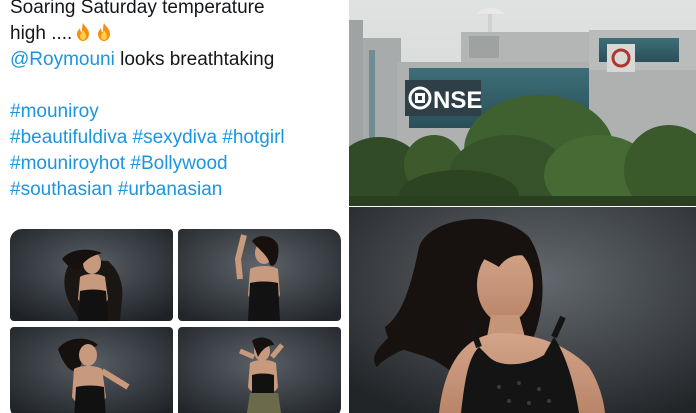 This screenshot has height=413, width=696. Describe the element at coordinates (137, 9) in the screenshot. I see `tweet-line-1: Soaring Saturday temperature` at that location.